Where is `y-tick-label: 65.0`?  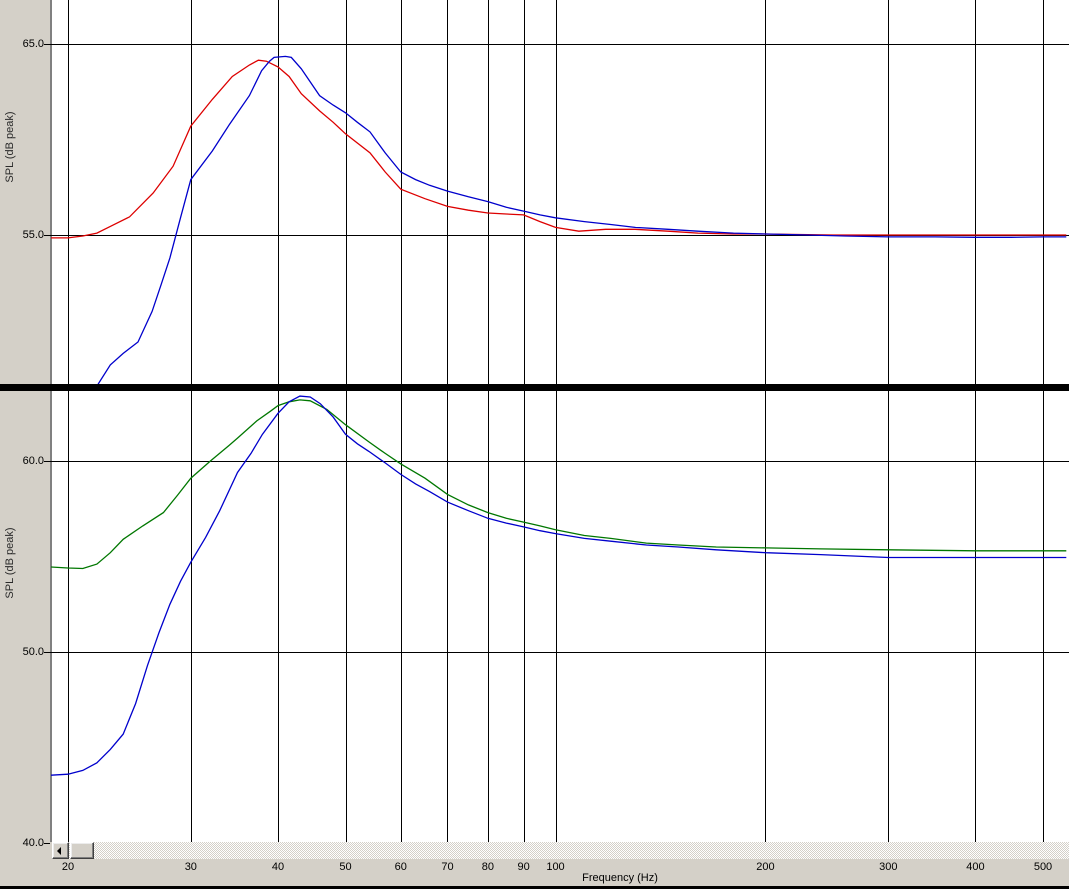 y-tick-label: 65.0 is located at coordinates (33, 44).